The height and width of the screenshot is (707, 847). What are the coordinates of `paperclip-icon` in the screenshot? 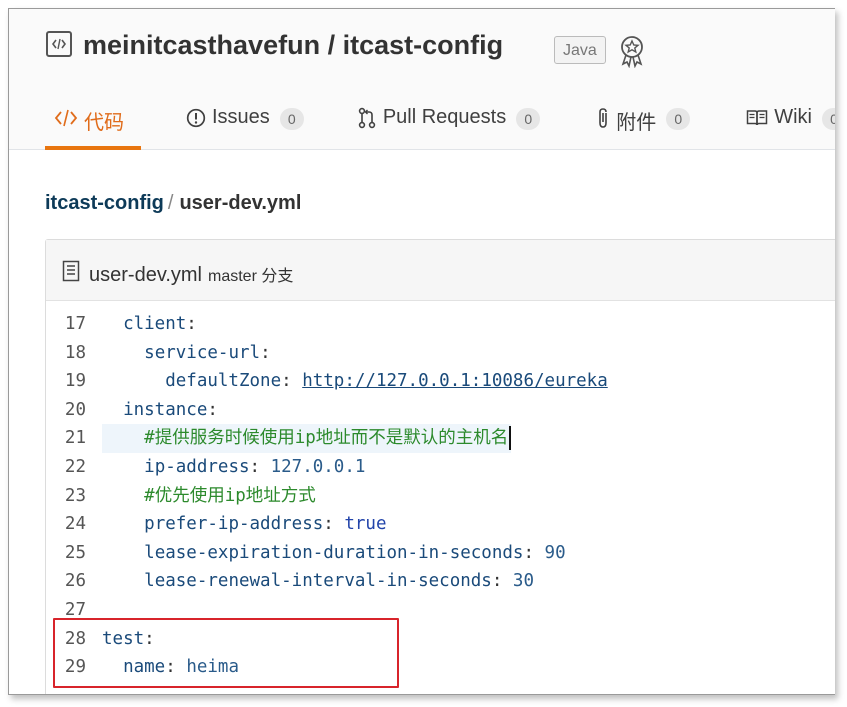 It's located at (603, 118).